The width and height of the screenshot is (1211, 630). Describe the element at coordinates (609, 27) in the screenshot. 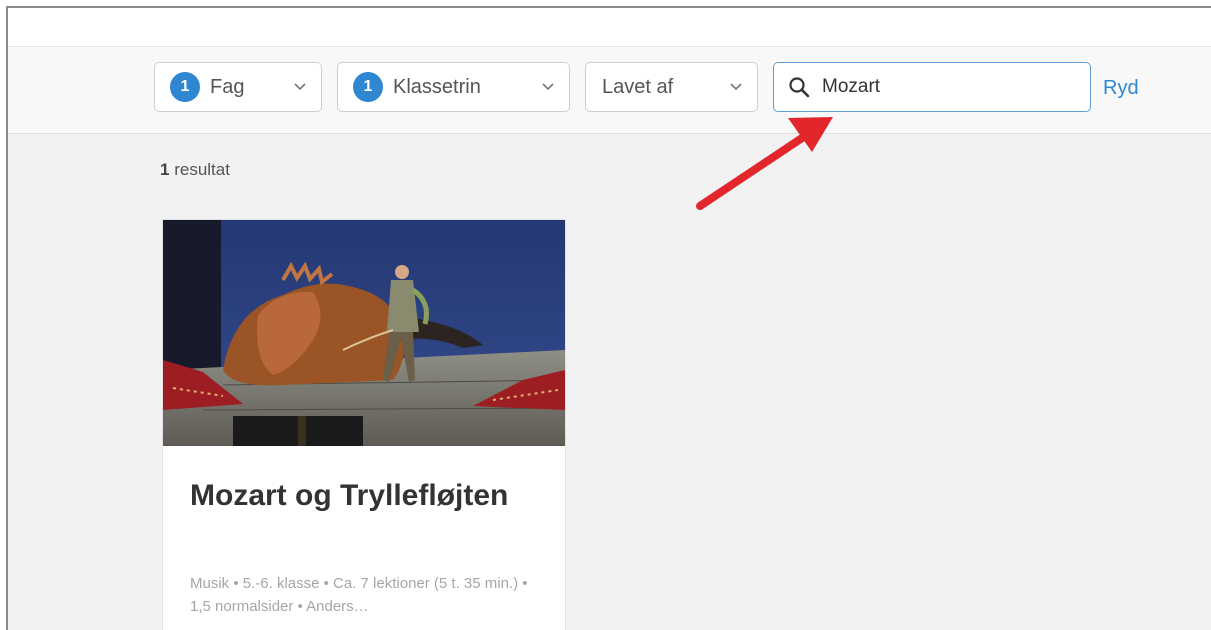

I see `top-header` at that location.